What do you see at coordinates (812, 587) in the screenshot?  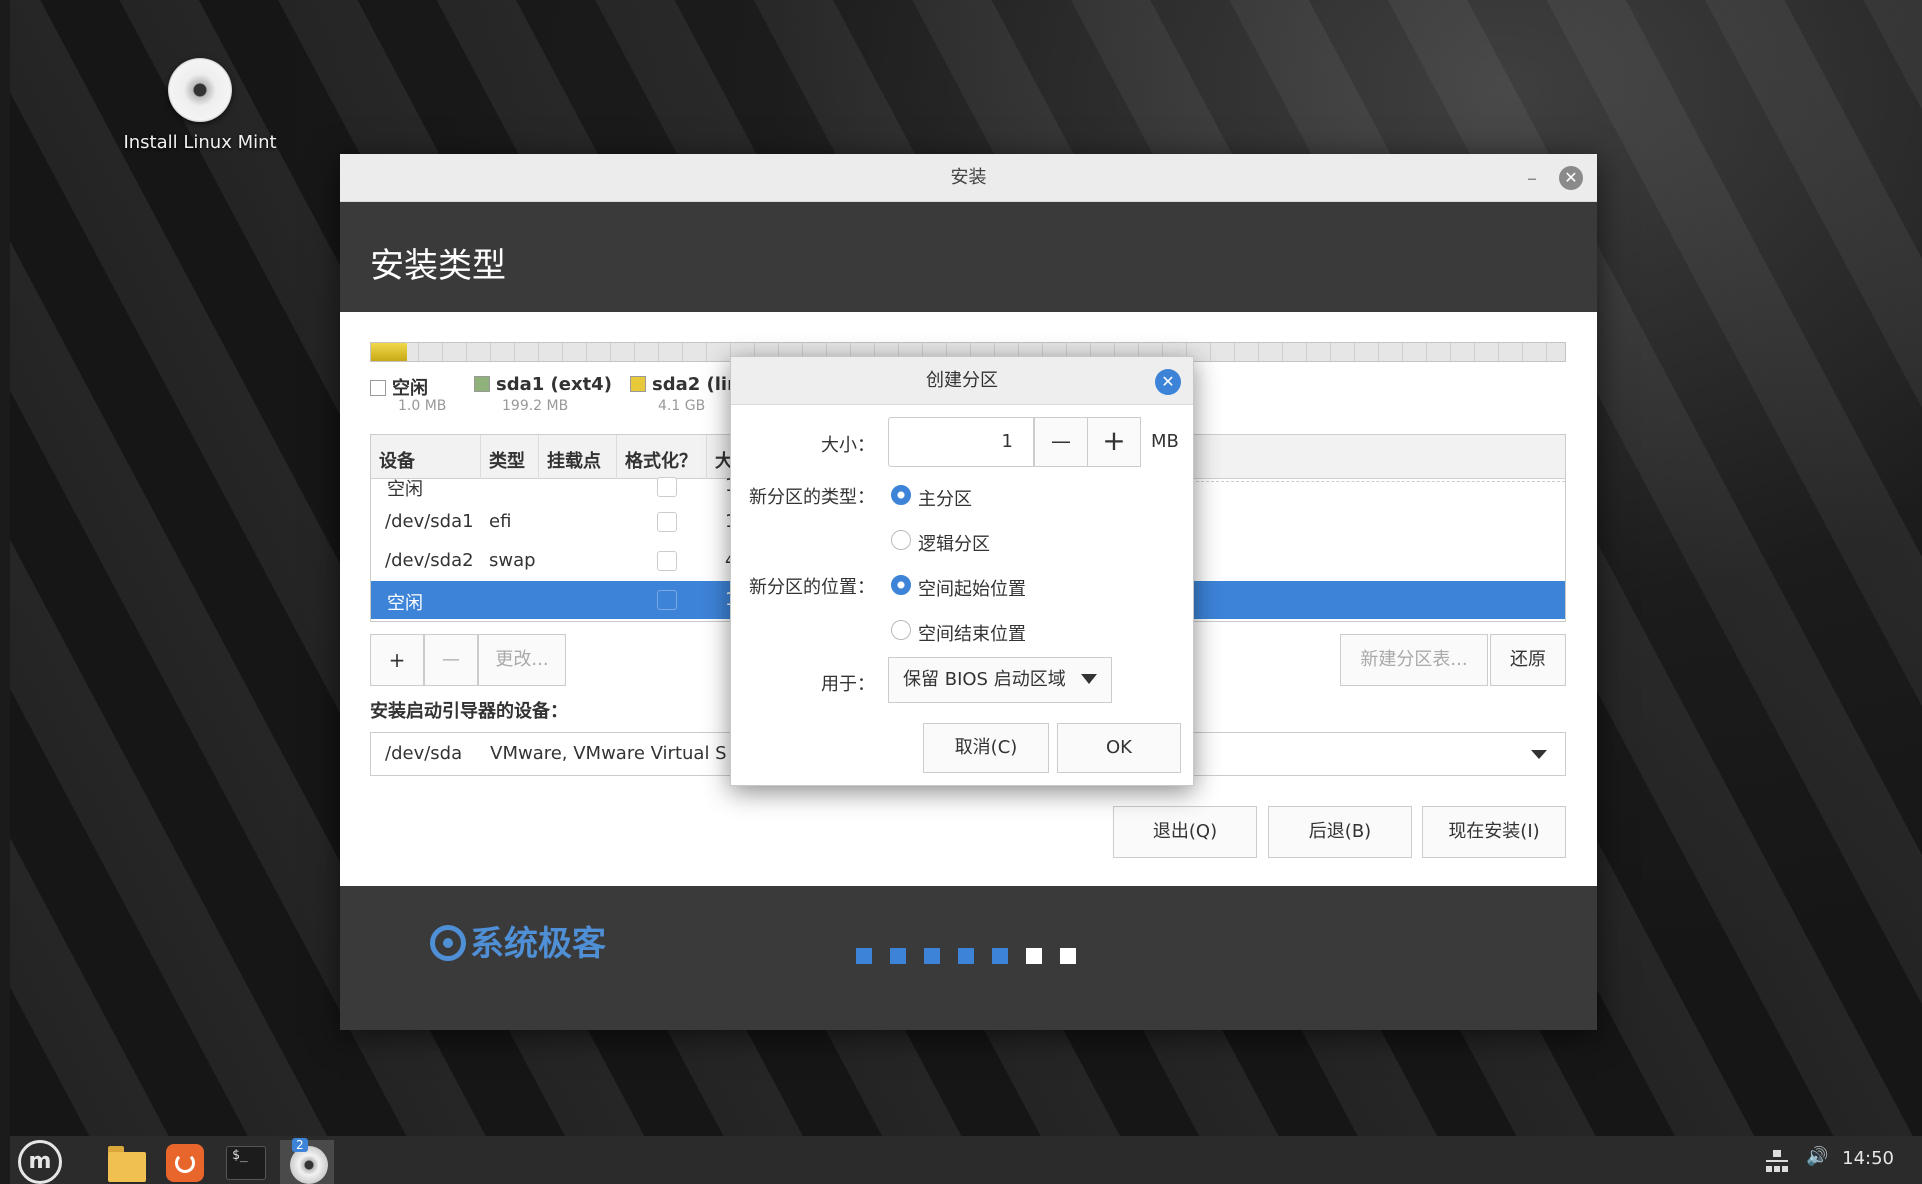 I see `partition-location-label: 新分区的位置：` at bounding box center [812, 587].